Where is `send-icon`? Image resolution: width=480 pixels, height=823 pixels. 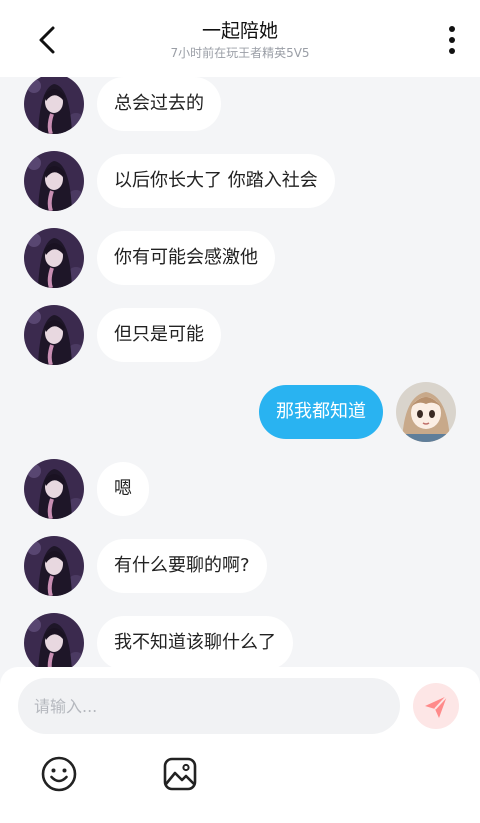 send-icon is located at coordinates (436, 706).